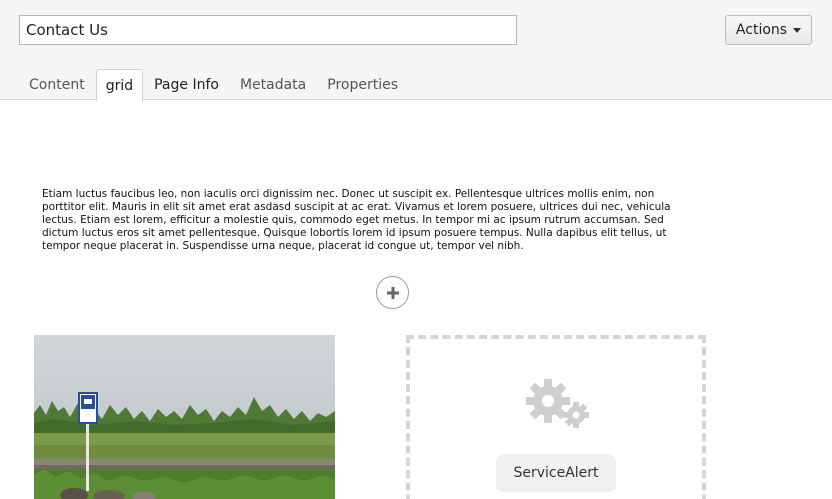  Describe the element at coordinates (268, 30) in the screenshot. I see `page-title-input` at that location.